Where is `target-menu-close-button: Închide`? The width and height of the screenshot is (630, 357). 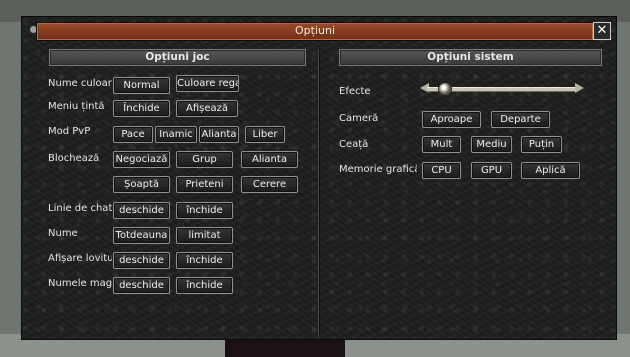 target-menu-close-button: Închide is located at coordinates (141, 108).